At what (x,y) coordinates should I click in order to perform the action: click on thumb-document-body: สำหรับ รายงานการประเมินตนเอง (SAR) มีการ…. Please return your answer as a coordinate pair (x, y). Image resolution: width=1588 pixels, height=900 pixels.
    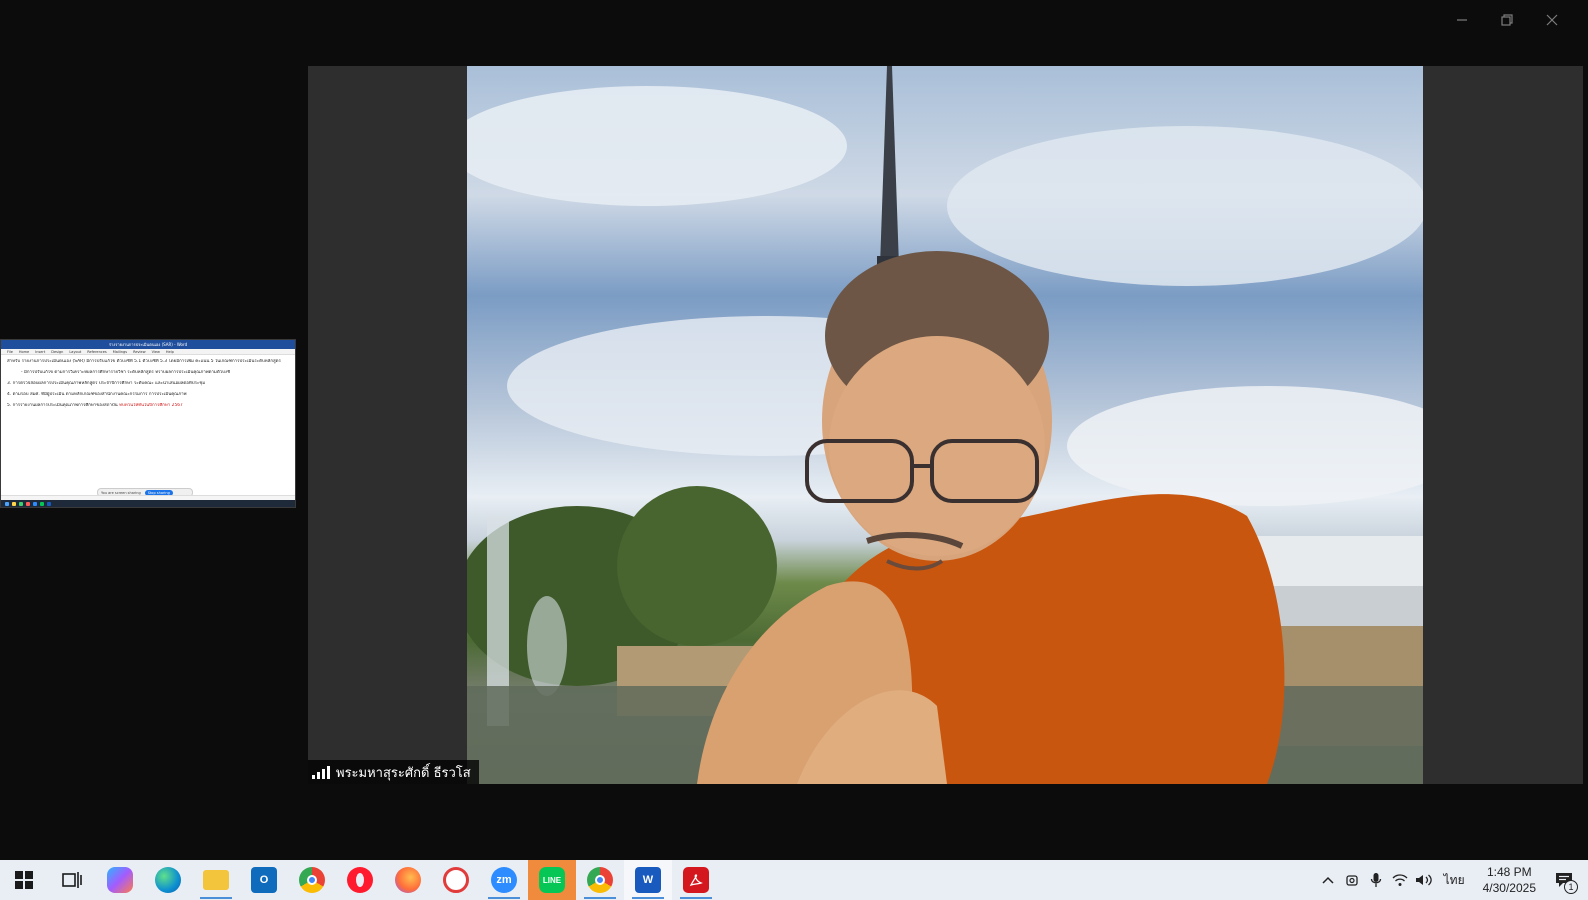
    Looking at the image, I should click on (148, 386).